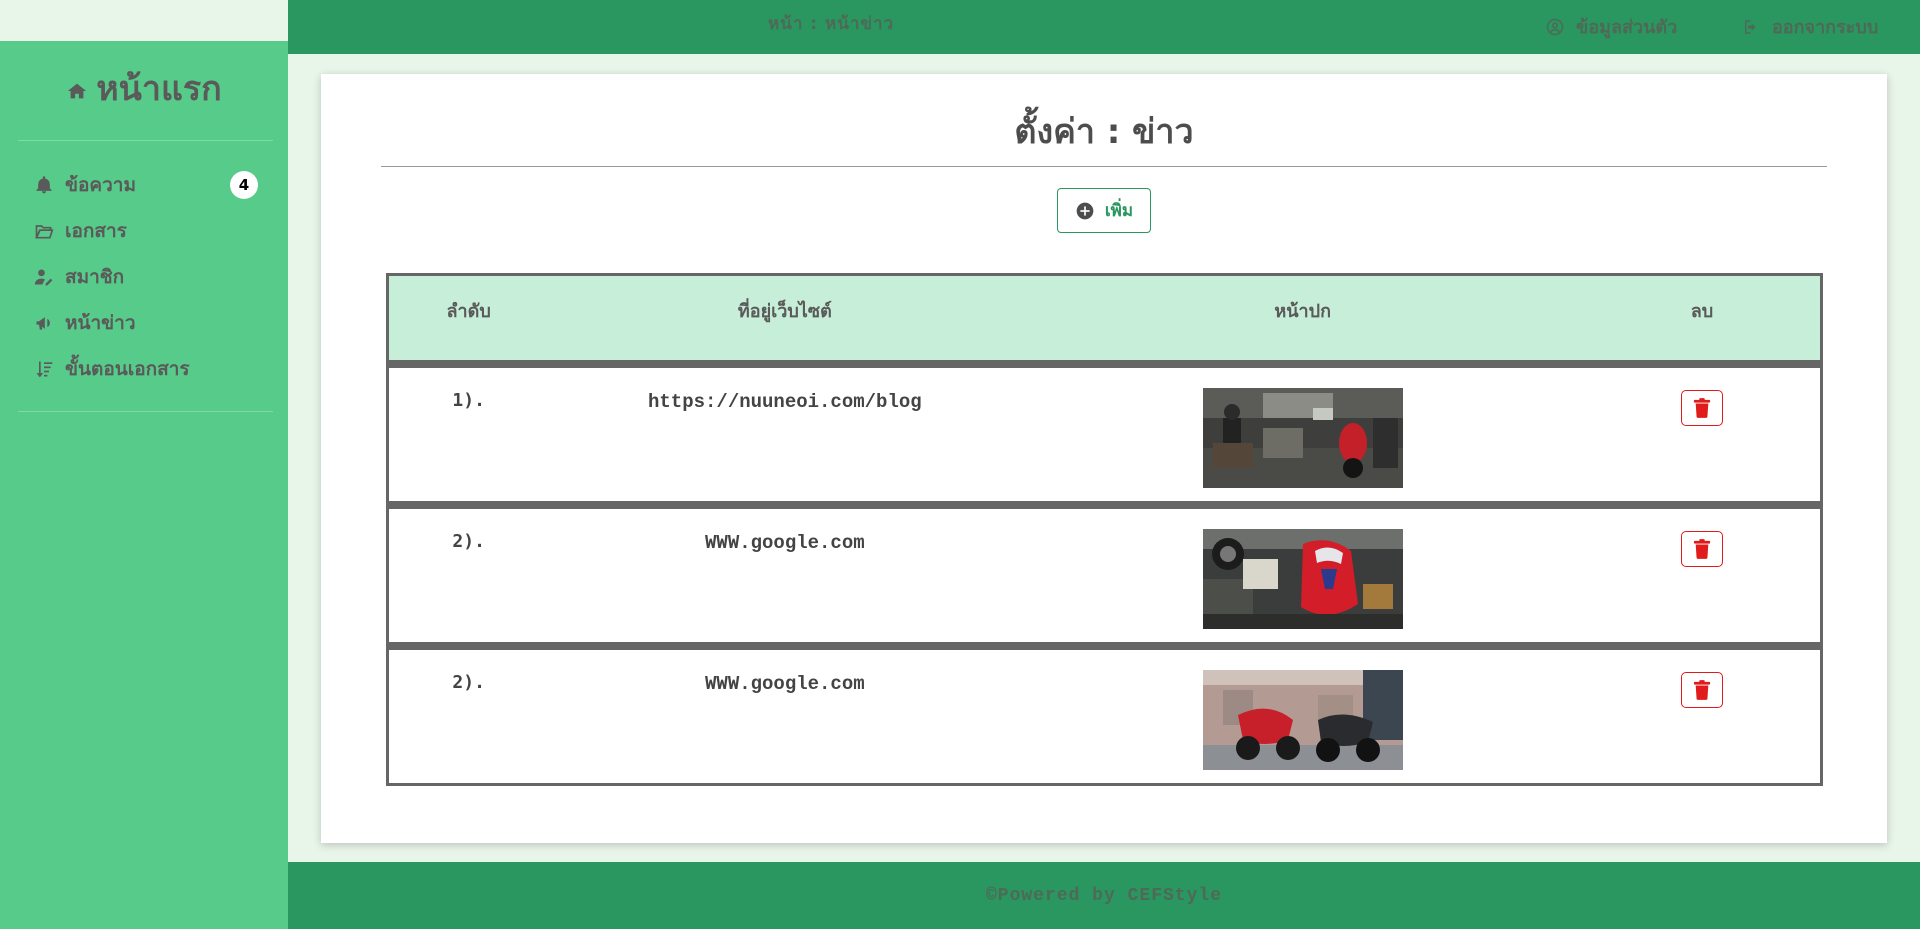 The height and width of the screenshot is (929, 1920). I want to click on footer-credit: ©Powered by CEFStyle, so click(1104, 895).